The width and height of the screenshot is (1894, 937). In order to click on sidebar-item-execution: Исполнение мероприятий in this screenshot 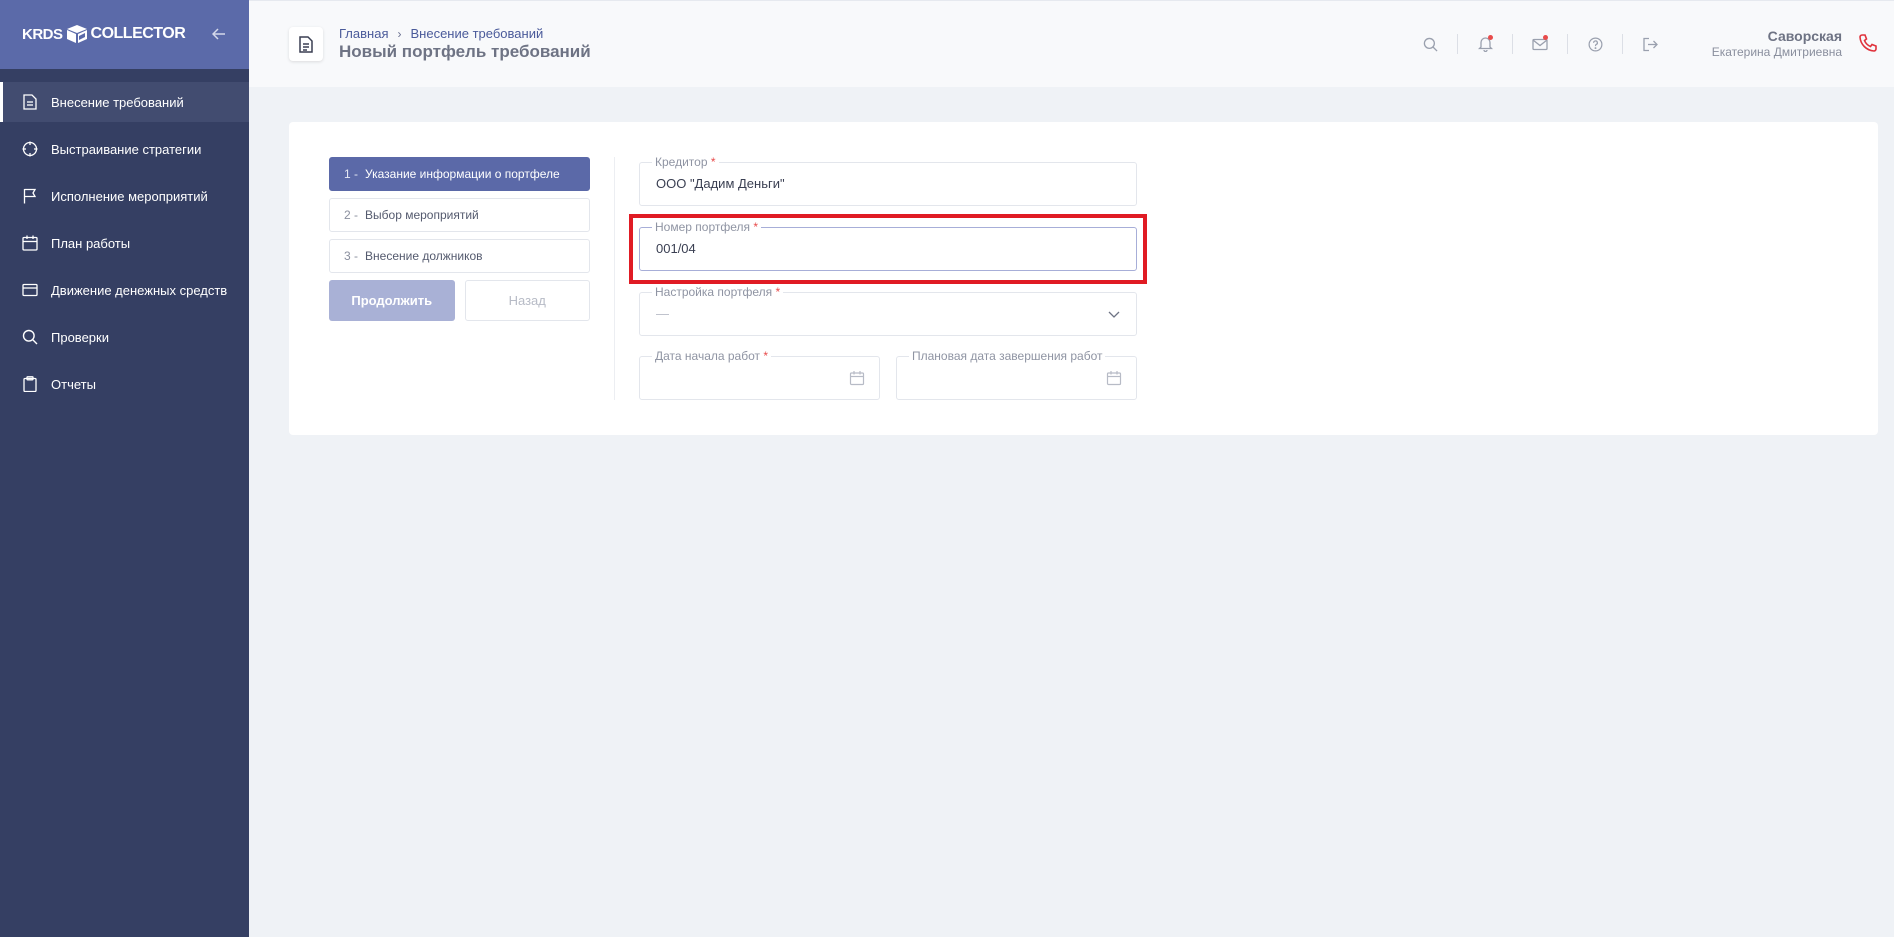, I will do `click(124, 196)`.